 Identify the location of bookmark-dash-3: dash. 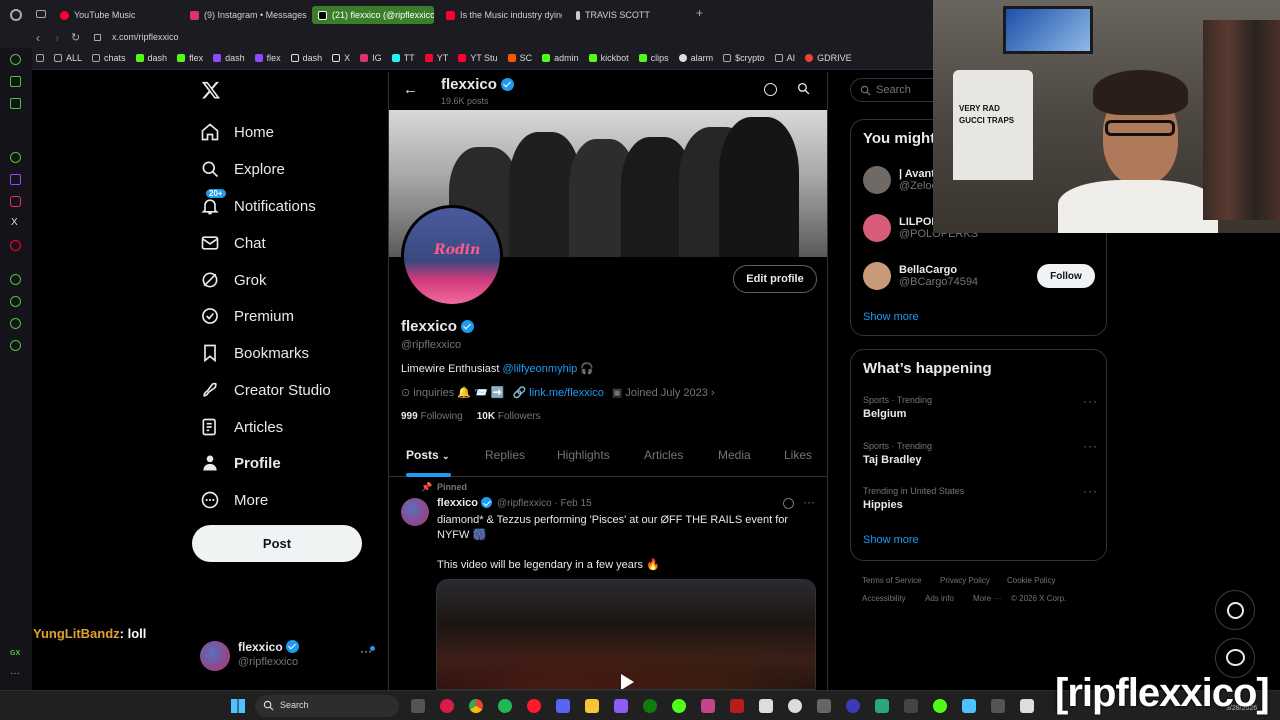
(306, 58).